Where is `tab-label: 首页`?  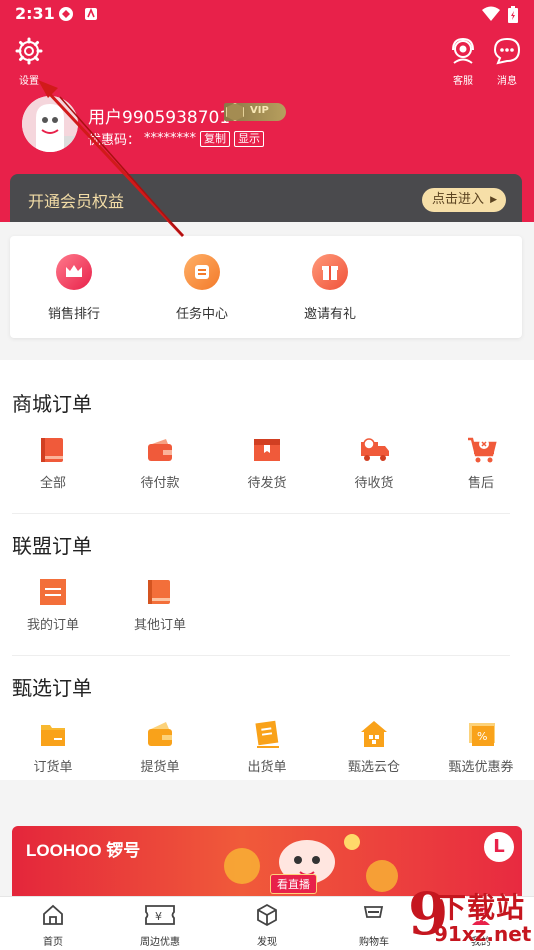 tab-label: 首页 is located at coordinates (53, 942).